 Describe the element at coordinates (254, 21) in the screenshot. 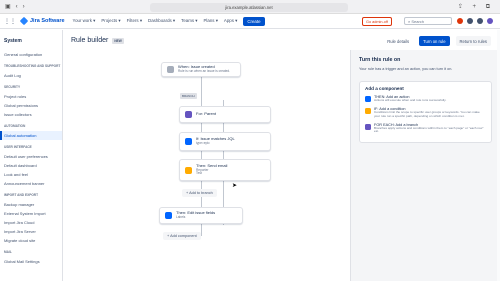

I see `create-button: Create` at that location.